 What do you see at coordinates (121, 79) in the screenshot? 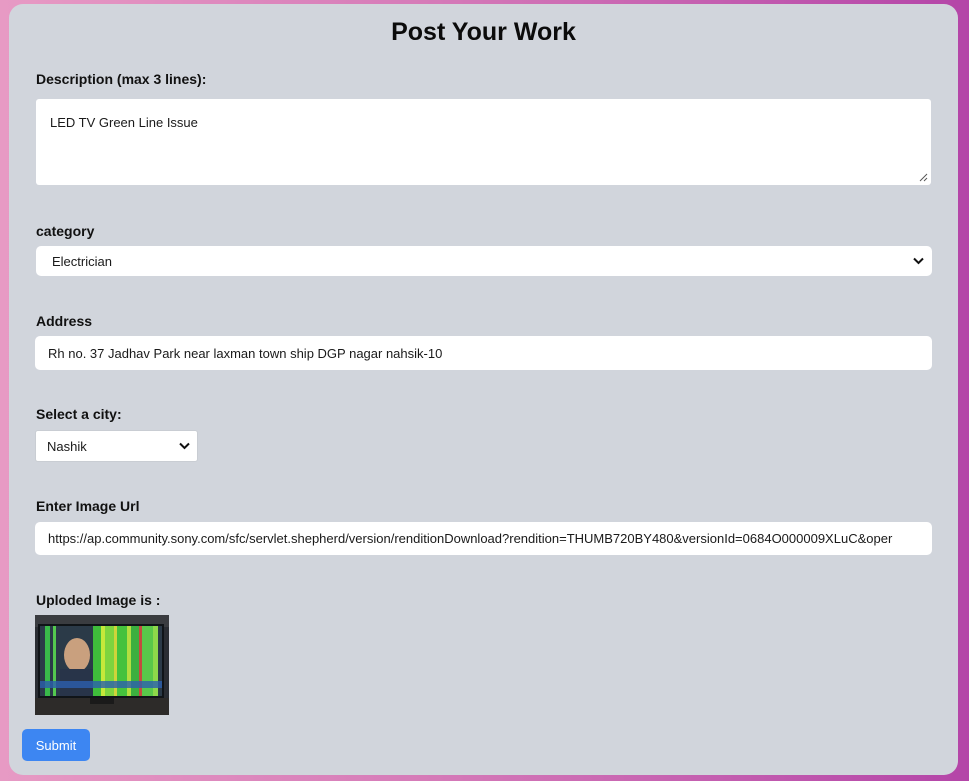
I see `description-label: Description (max 3 lines):` at bounding box center [121, 79].